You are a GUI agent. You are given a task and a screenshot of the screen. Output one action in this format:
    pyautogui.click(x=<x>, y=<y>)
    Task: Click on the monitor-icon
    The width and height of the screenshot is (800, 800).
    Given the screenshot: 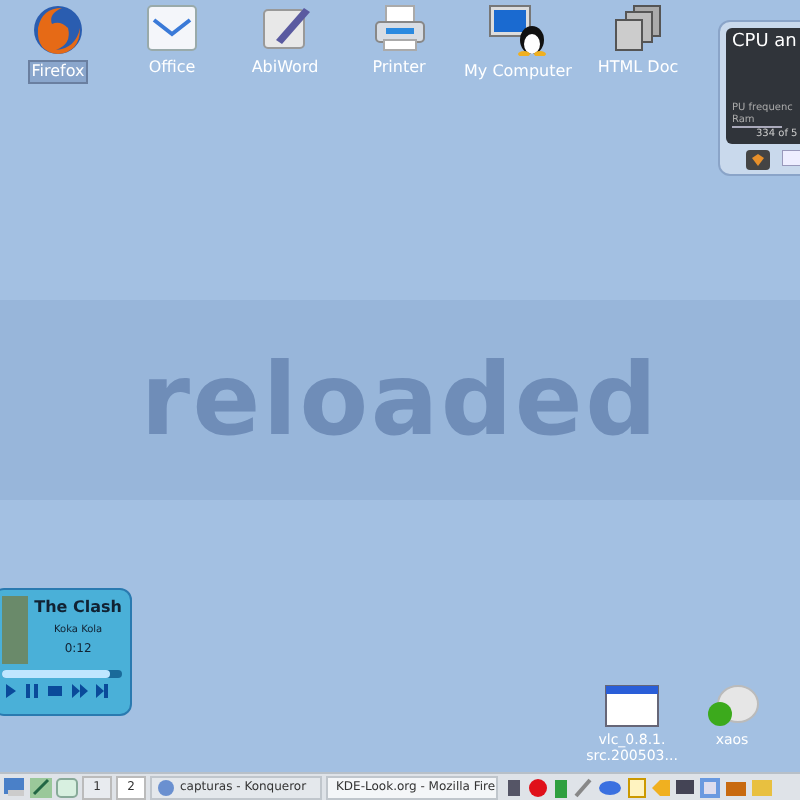 What is the action you would take?
    pyautogui.click(x=685, y=787)
    